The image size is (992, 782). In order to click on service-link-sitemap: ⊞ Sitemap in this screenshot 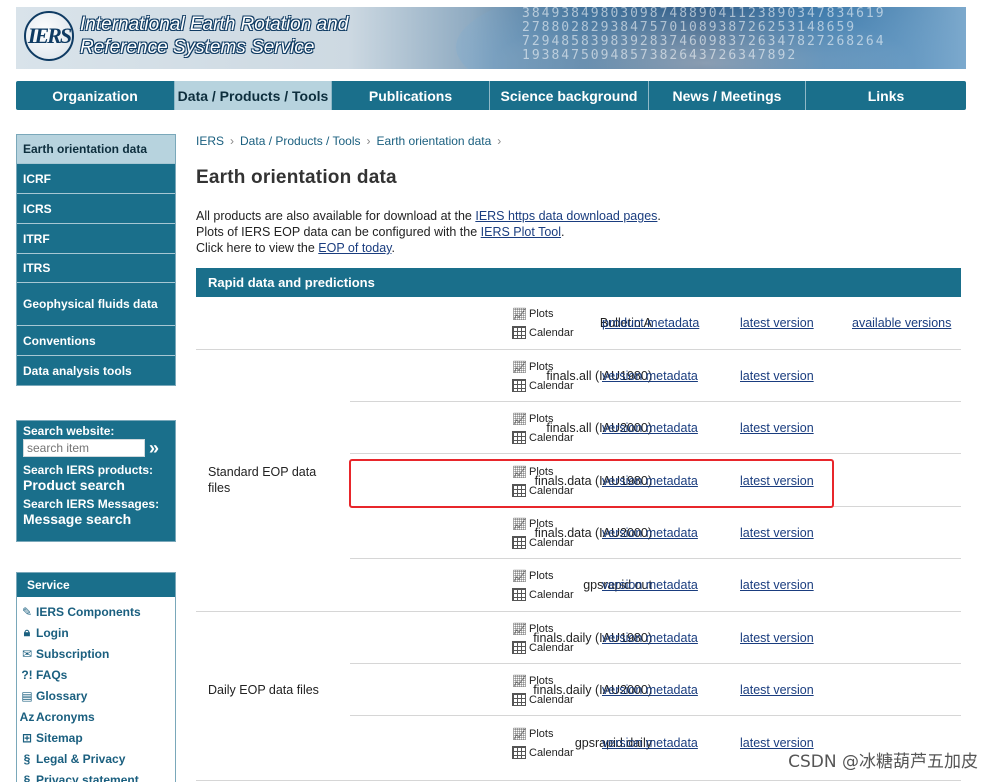, I will do `click(96, 737)`.